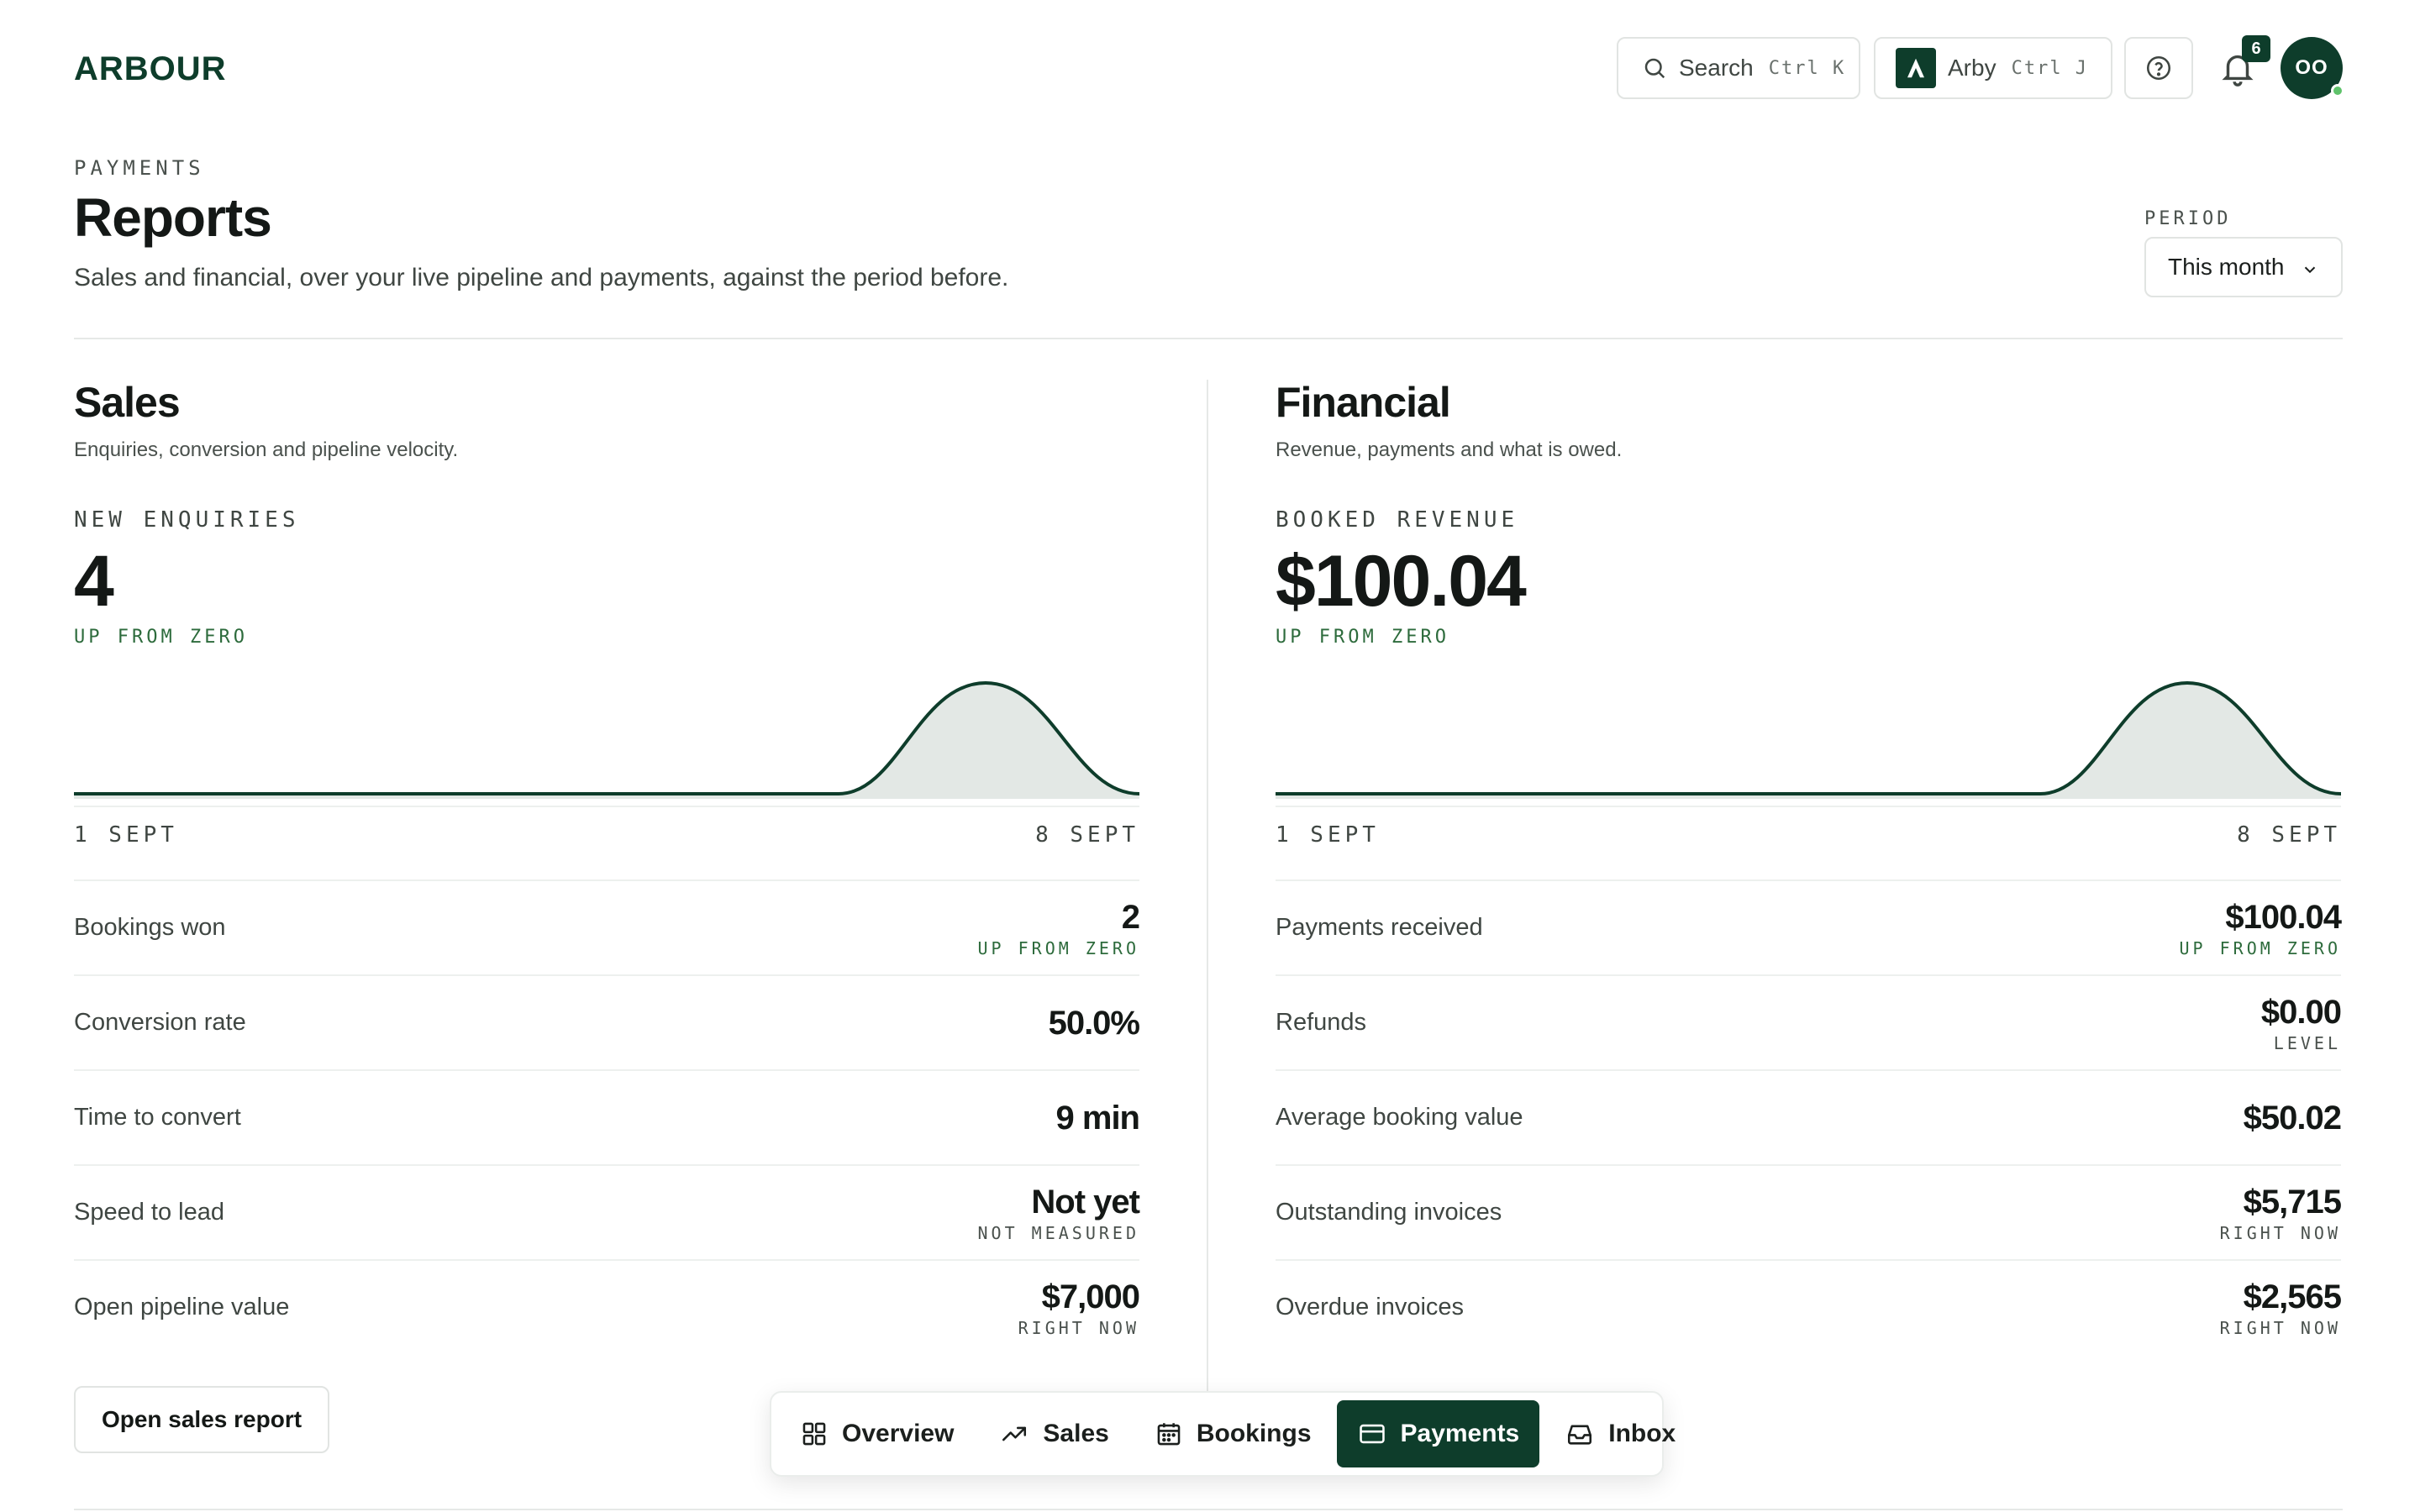 This screenshot has height=1512, width=2420. What do you see at coordinates (1807, 68) in the screenshot?
I see `search-shortcut: Ctrl K` at bounding box center [1807, 68].